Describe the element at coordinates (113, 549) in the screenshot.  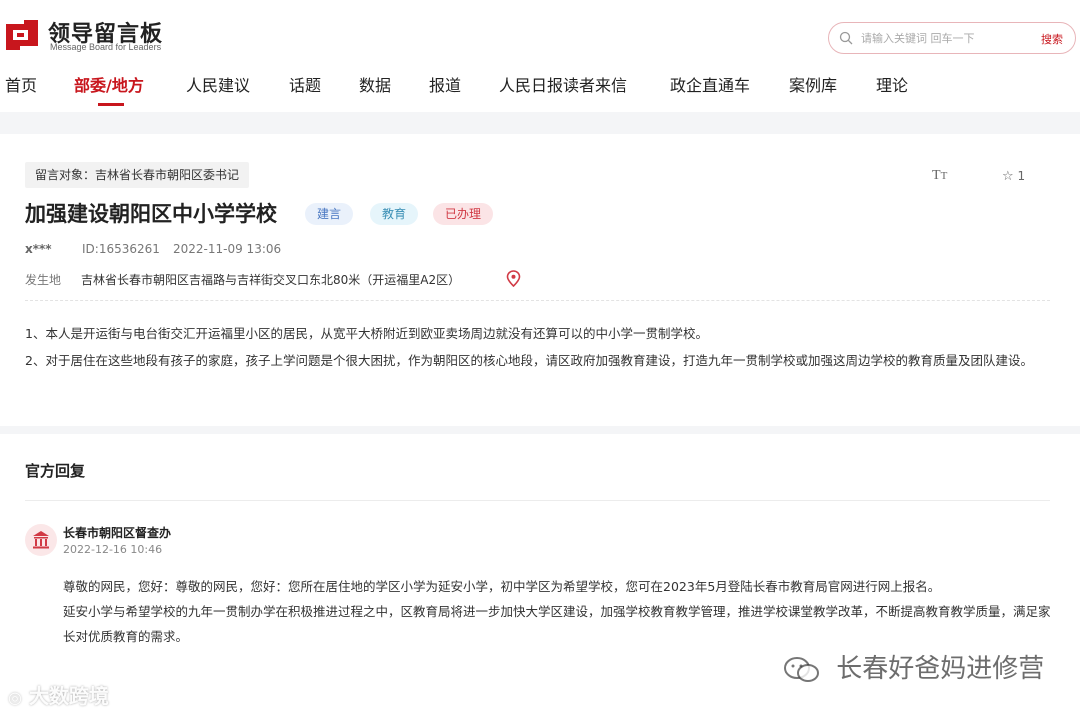
I see `reply-date: 2022-12-16 10:46` at that location.